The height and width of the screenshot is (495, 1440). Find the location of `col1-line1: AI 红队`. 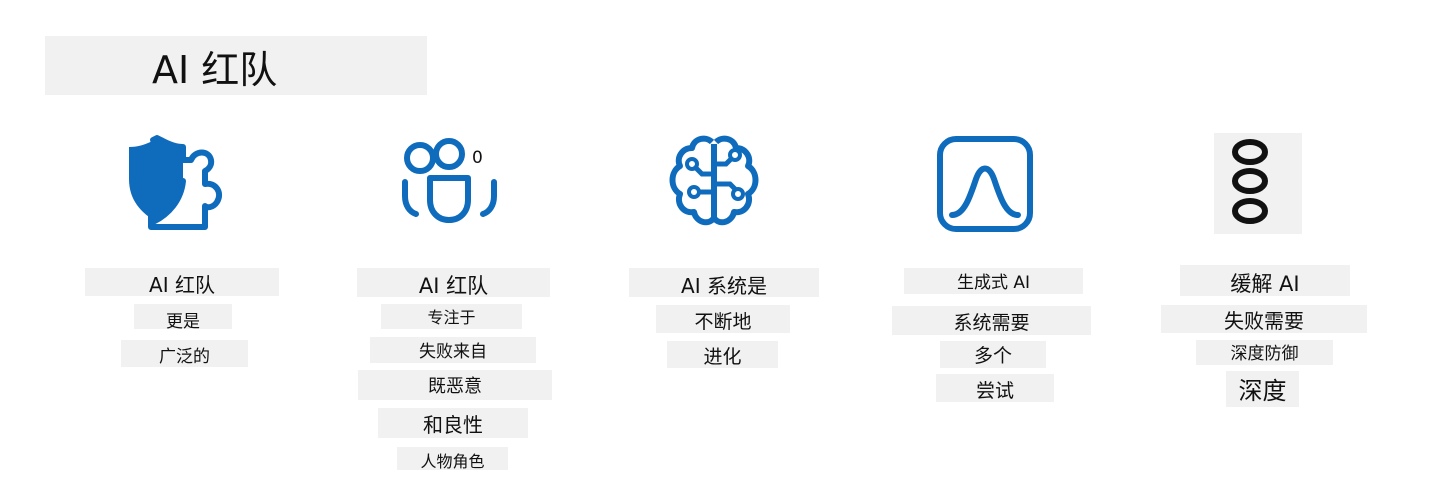

col1-line1: AI 红队 is located at coordinates (182, 282).